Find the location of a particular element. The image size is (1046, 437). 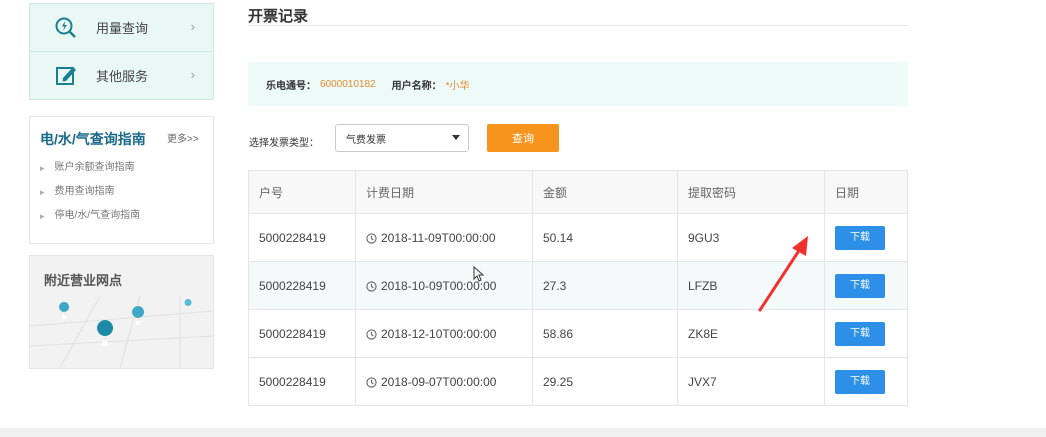

page-title: 开票记录 is located at coordinates (278, 16).